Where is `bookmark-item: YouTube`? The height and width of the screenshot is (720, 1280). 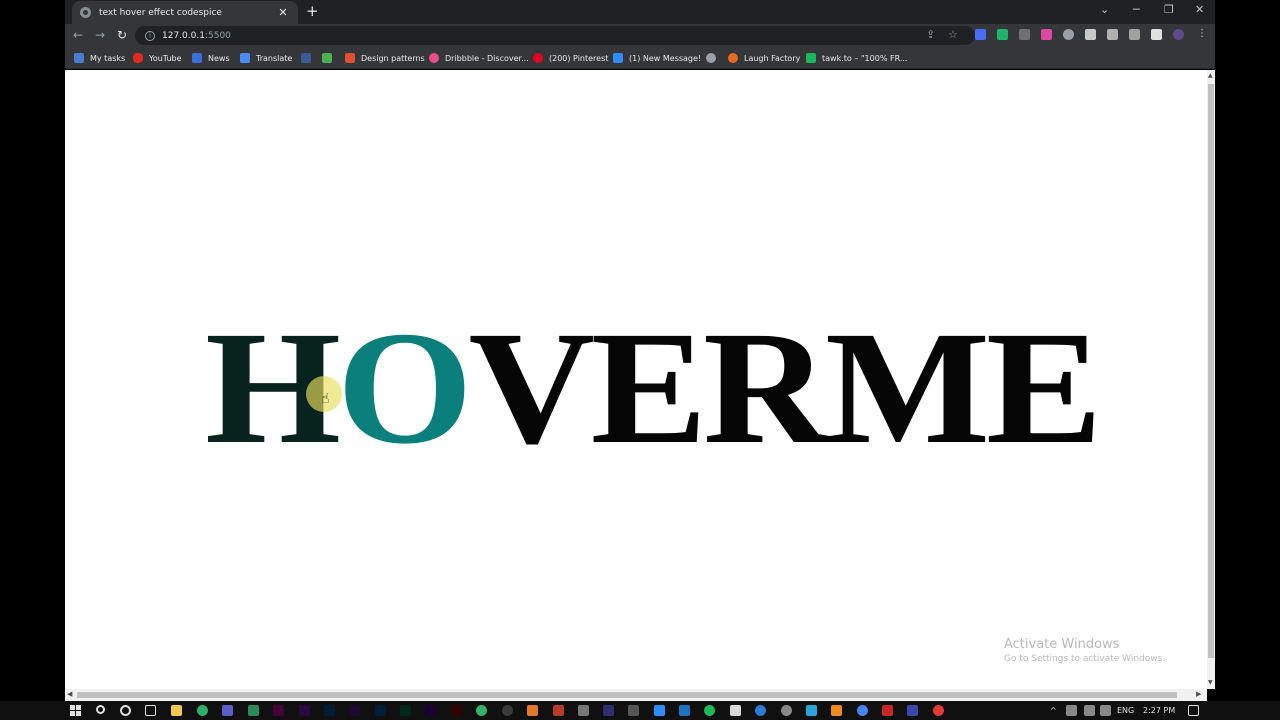 bookmark-item: YouTube is located at coordinates (157, 58).